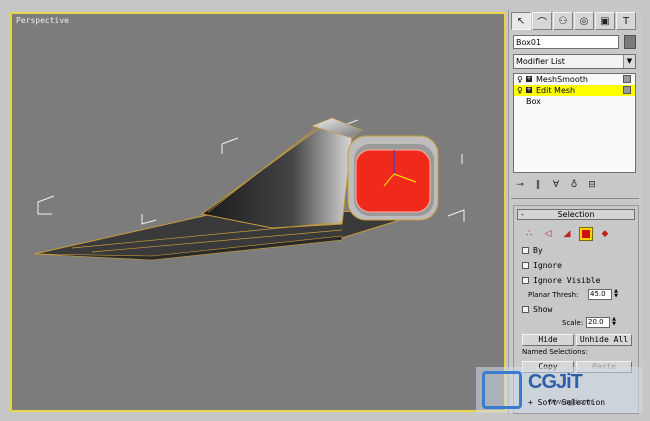  Describe the element at coordinates (555, 382) in the screenshot. I see `watermark-brand: CGJiT` at that location.